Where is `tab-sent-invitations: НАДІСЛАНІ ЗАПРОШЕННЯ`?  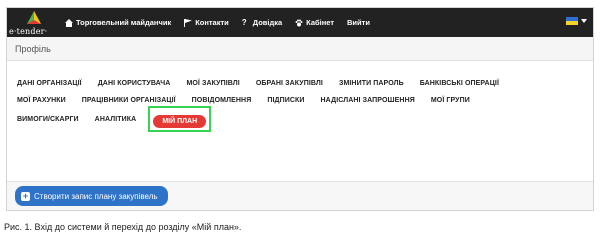 tab-sent-invitations: НАДІСЛАНІ ЗАПРОШЕННЯ is located at coordinates (368, 100).